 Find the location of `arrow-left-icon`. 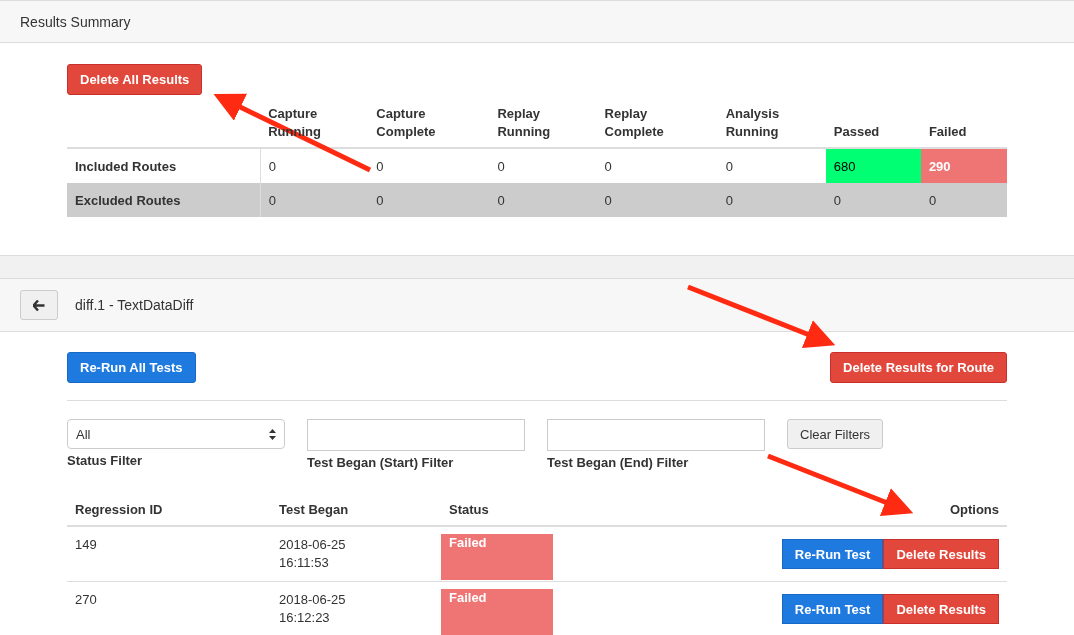

arrow-left-icon is located at coordinates (39, 305).